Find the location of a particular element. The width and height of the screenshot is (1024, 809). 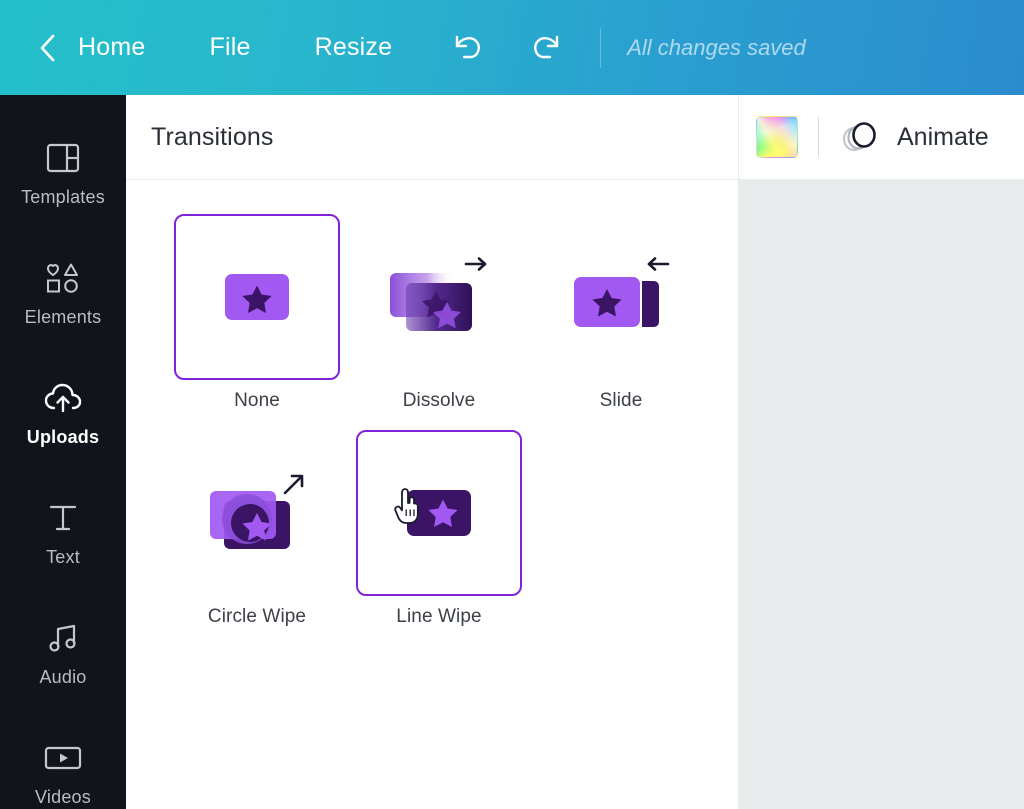

nav-home-button: Home is located at coordinates (112, 47).